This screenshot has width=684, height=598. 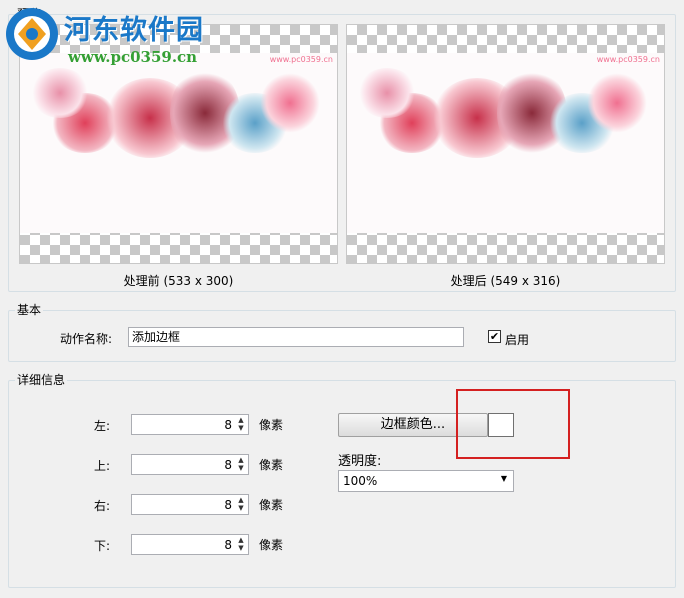 I want to click on preview-after-artwork: www.pc0359.cn, so click(x=505, y=143).